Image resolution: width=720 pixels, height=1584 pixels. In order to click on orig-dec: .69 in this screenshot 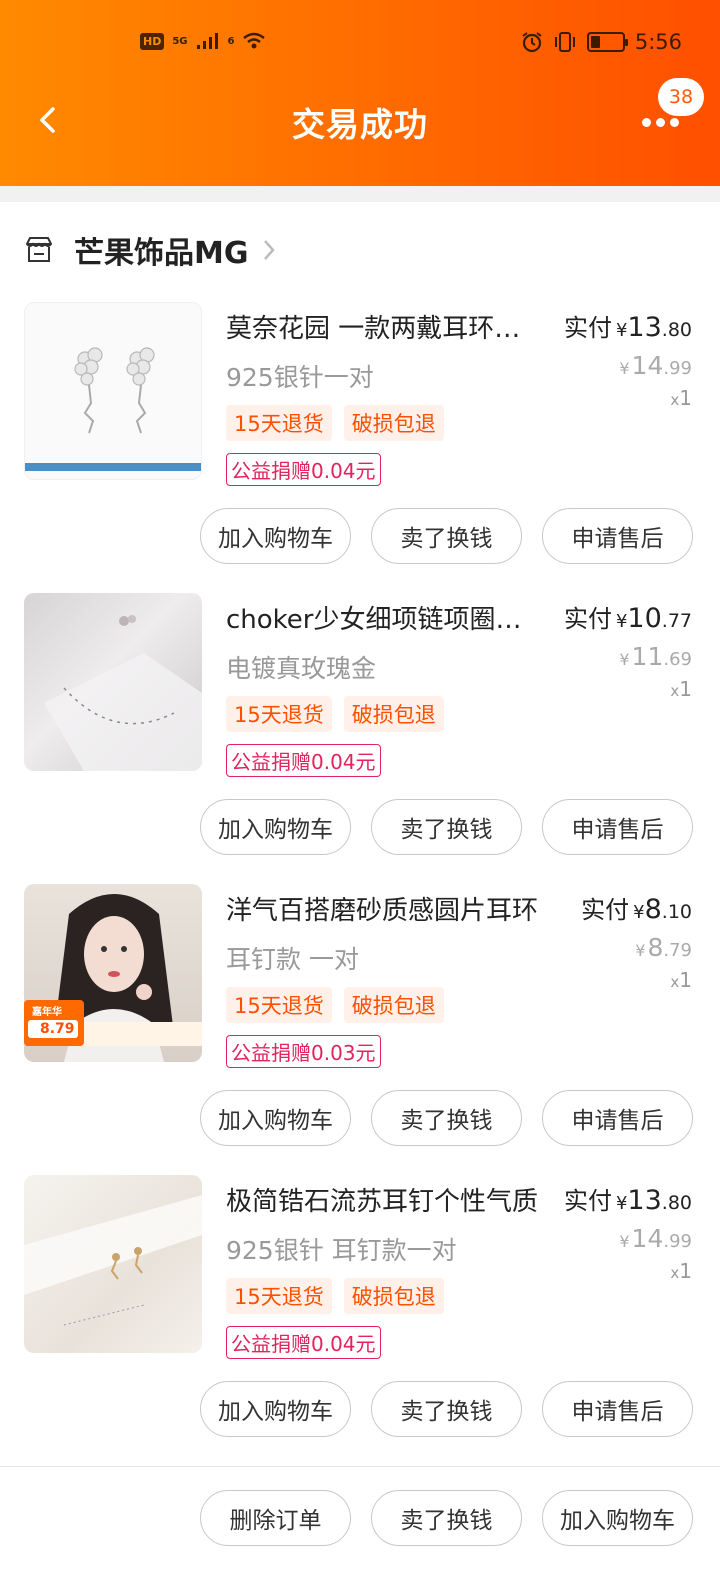, I will do `click(677, 659)`.